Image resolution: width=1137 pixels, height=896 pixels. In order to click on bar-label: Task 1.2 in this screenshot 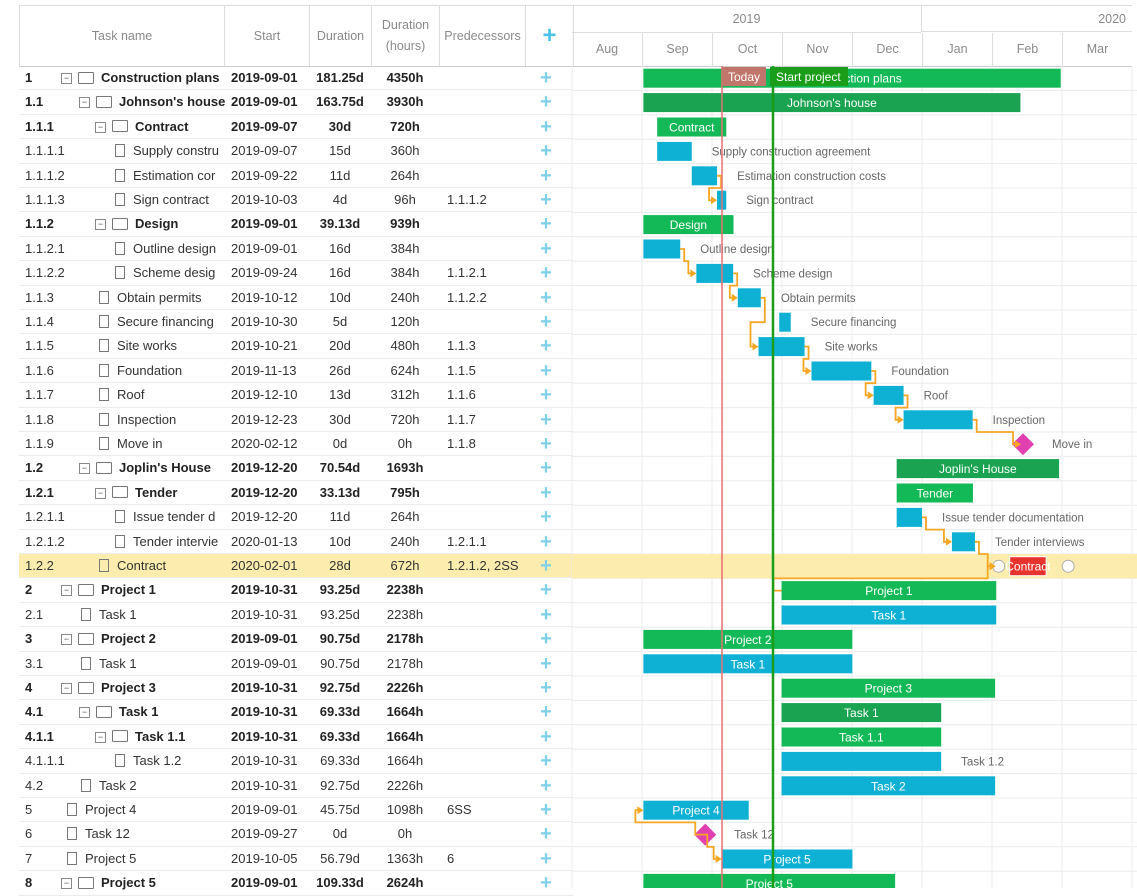, I will do `click(982, 762)`.